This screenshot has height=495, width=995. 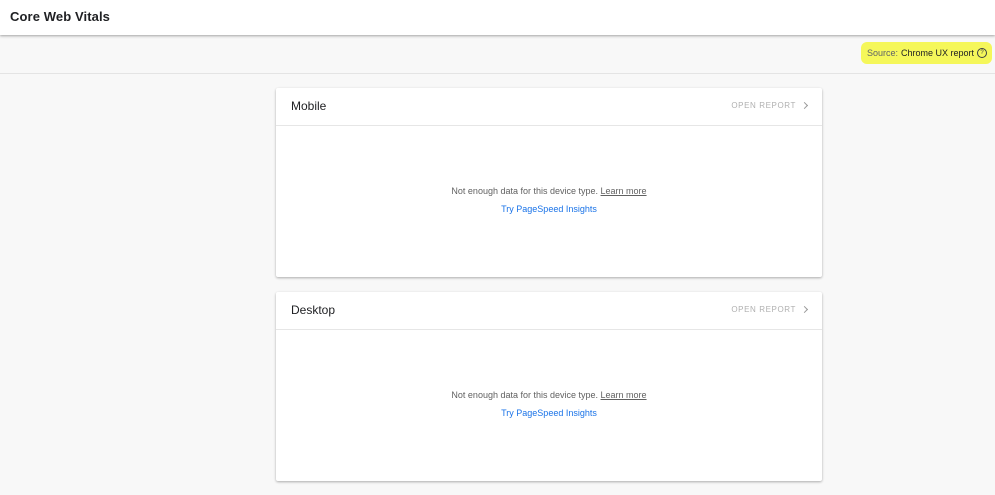 I want to click on open-report-button-desktop: OPEN REPORT, so click(x=770, y=309).